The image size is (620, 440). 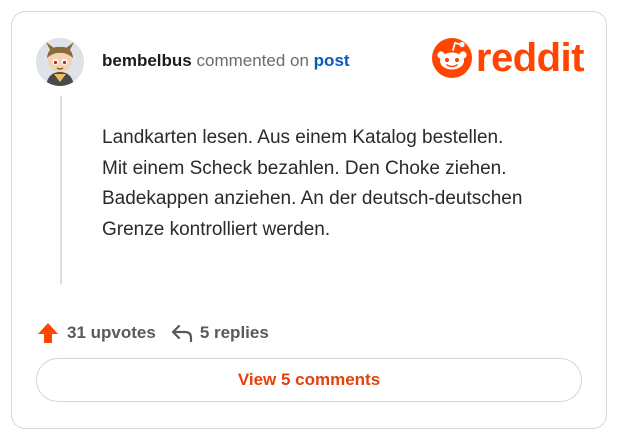 I want to click on reddit-logo: reddit, so click(x=508, y=58).